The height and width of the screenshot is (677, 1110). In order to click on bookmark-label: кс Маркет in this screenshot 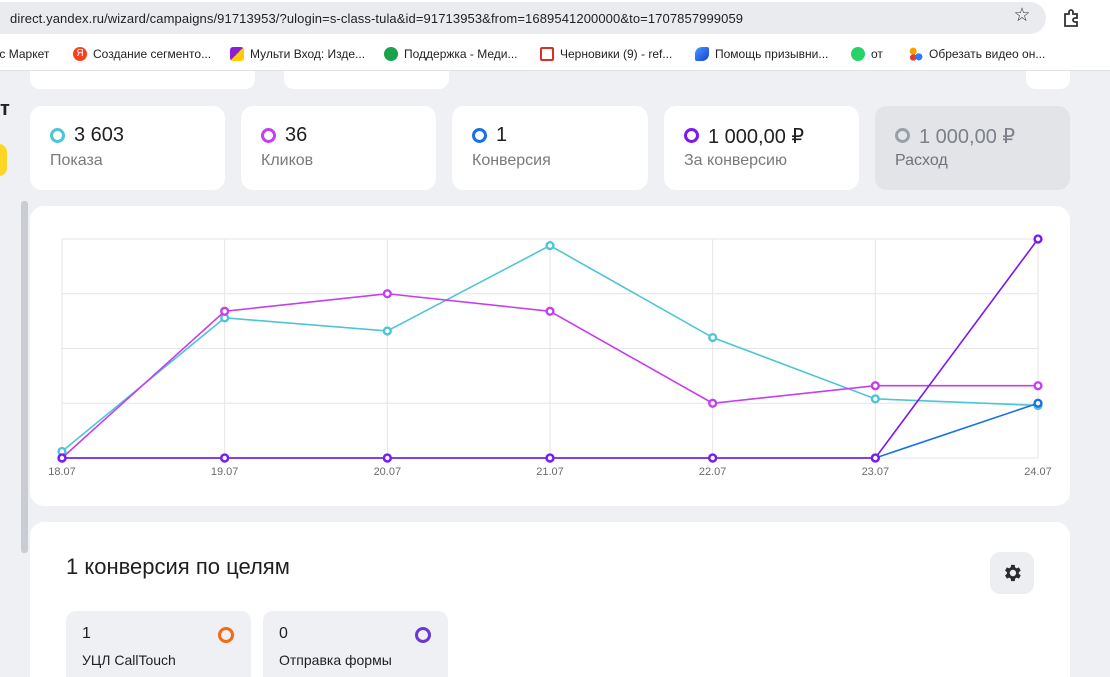, I will do `click(25, 54)`.